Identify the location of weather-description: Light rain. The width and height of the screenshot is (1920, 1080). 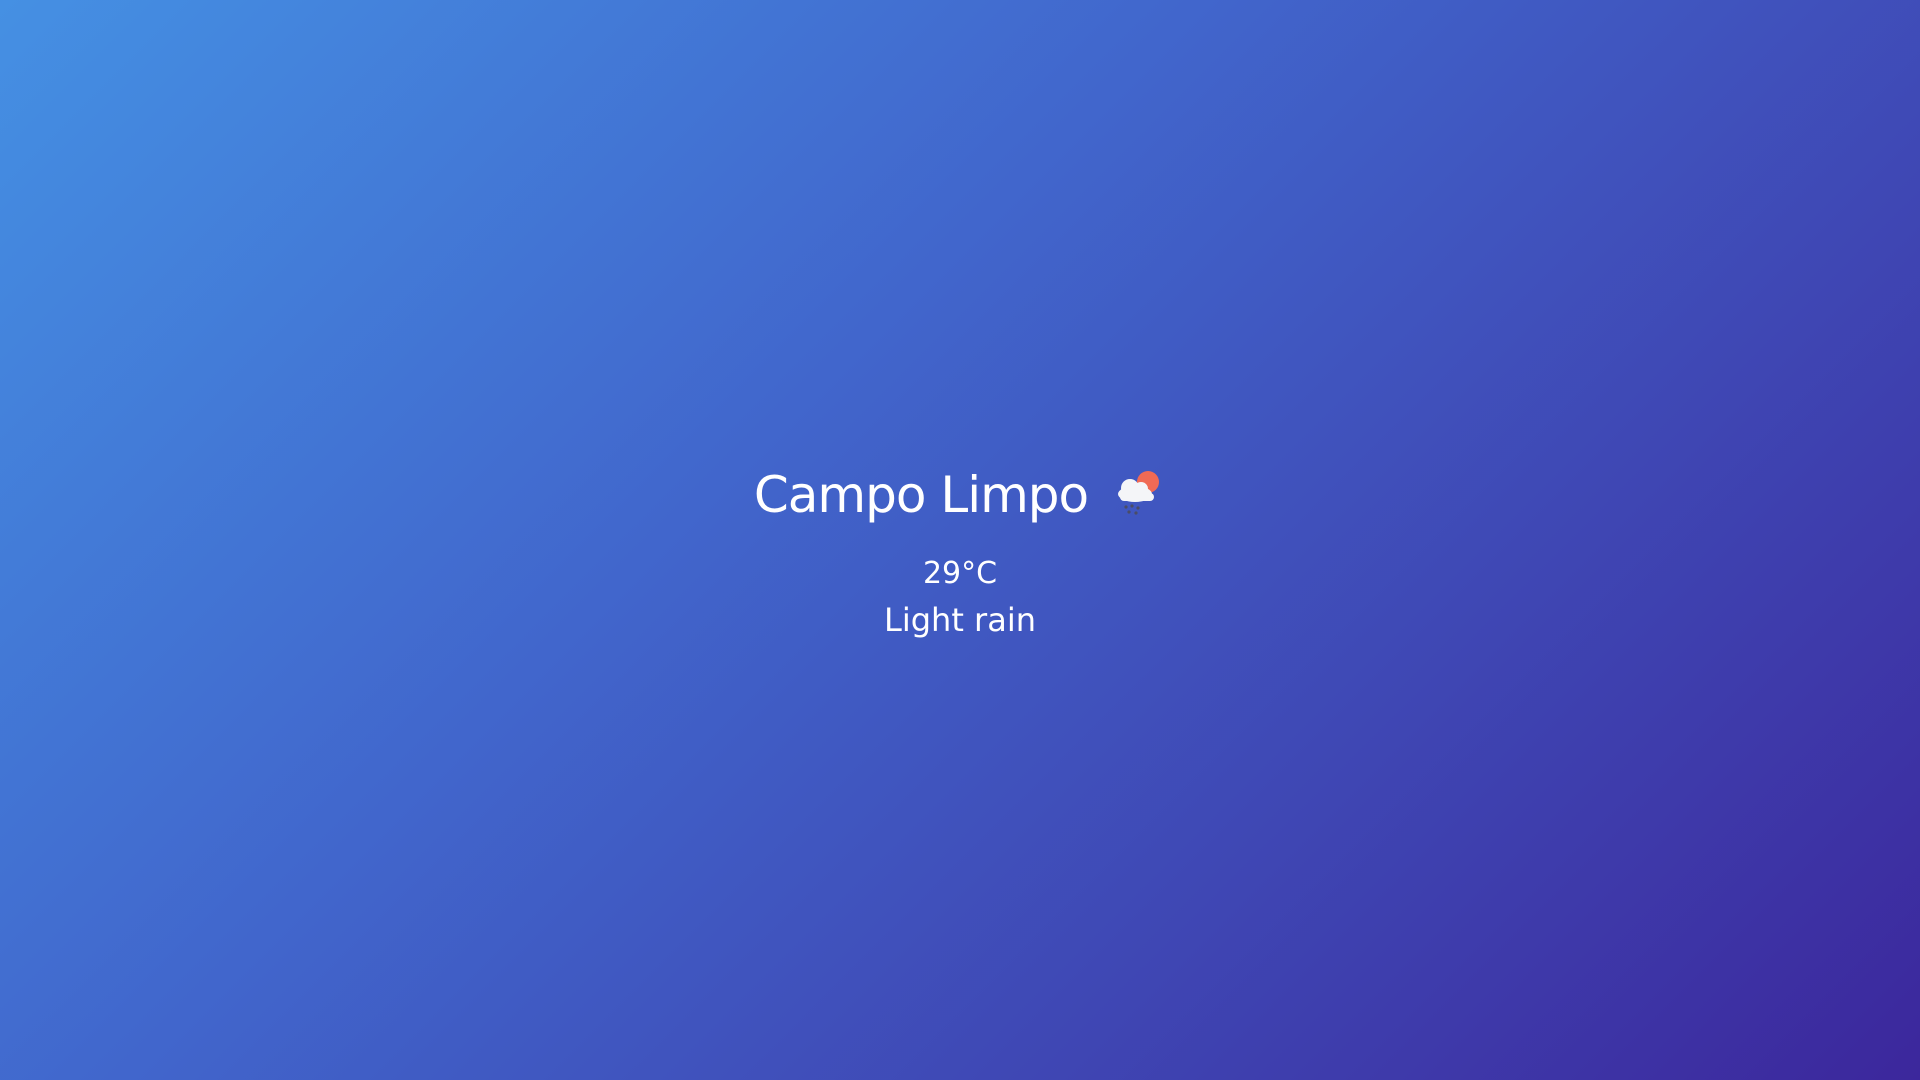
(960, 620).